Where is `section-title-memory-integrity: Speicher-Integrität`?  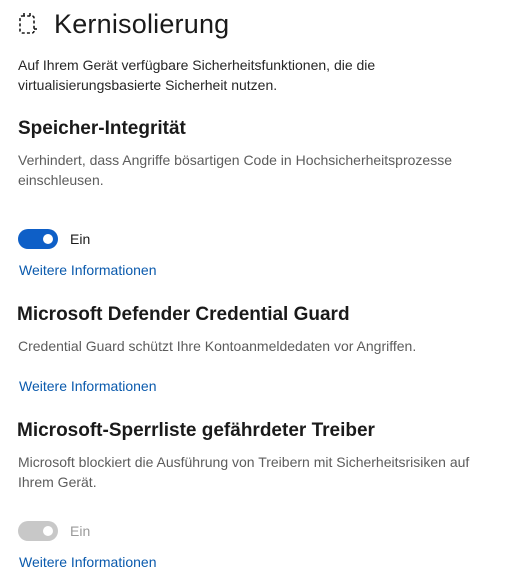
section-title-memory-integrity: Speicher-Integrität is located at coordinates (102, 128).